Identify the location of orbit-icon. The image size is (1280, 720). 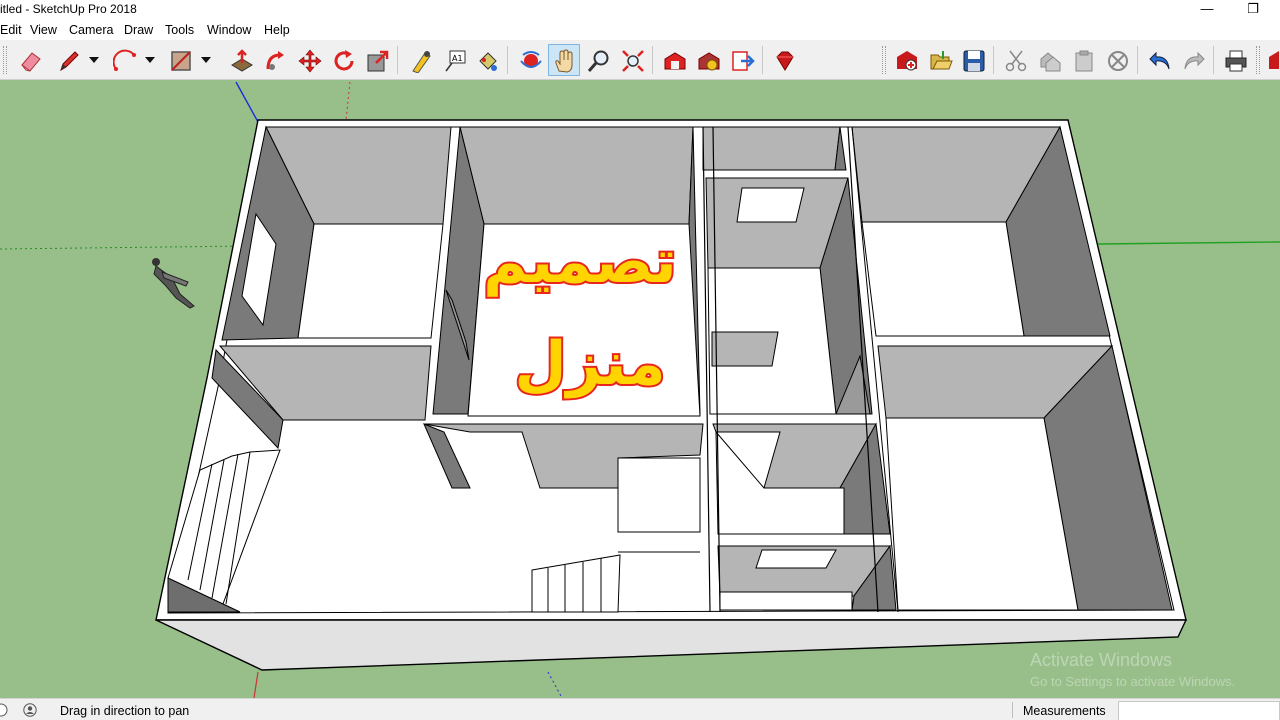
(531, 59).